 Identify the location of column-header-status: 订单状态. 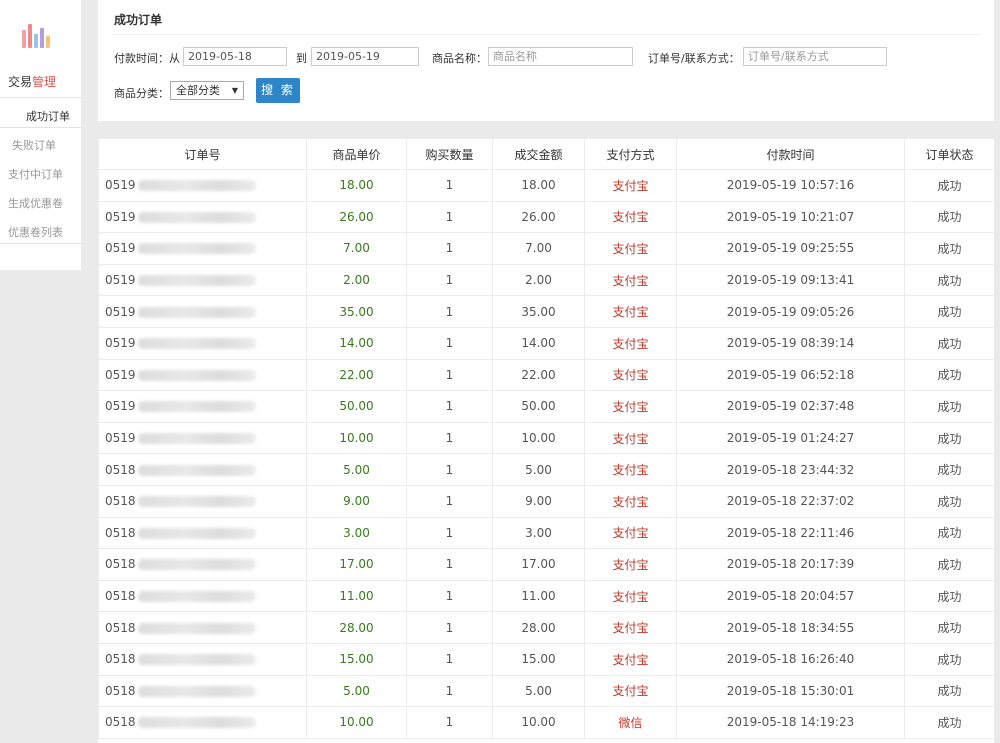
(949, 154).